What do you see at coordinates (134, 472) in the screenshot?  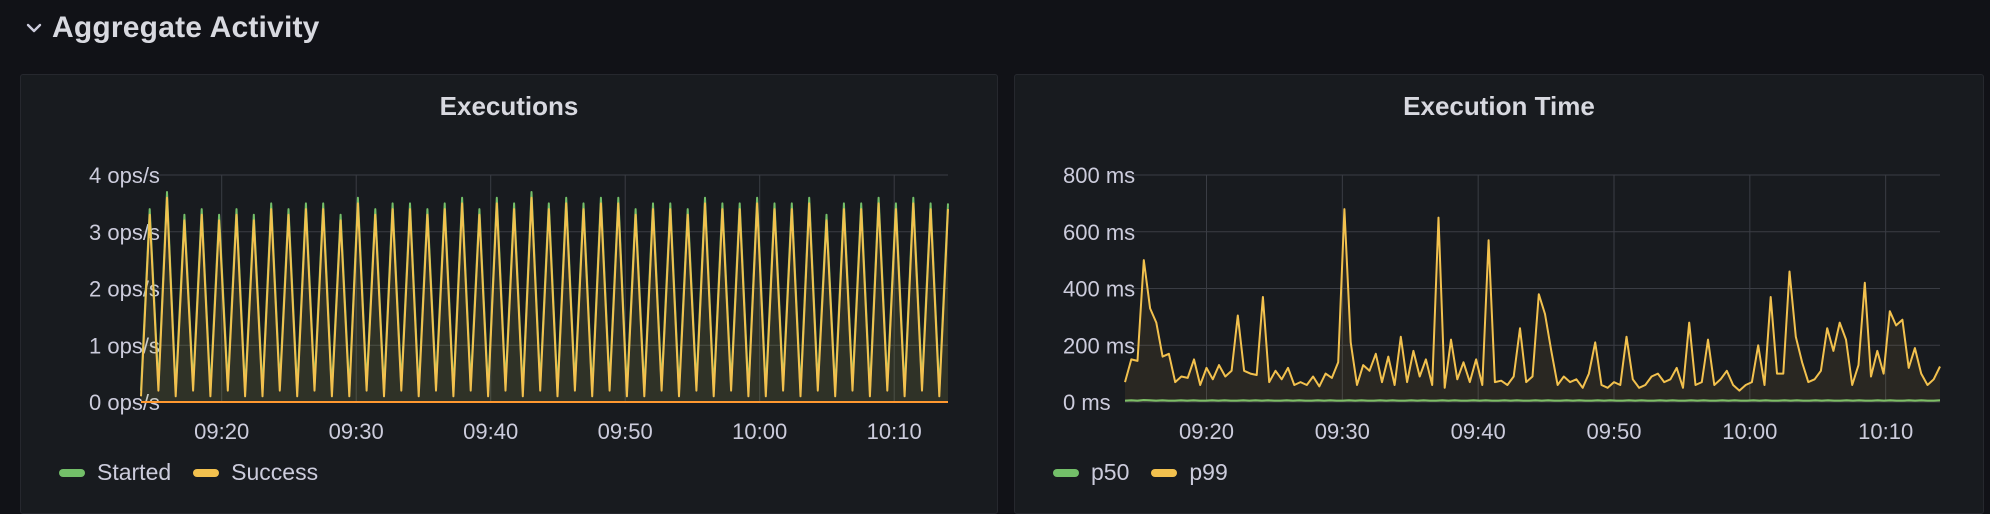 I see `legend-label: Started` at bounding box center [134, 472].